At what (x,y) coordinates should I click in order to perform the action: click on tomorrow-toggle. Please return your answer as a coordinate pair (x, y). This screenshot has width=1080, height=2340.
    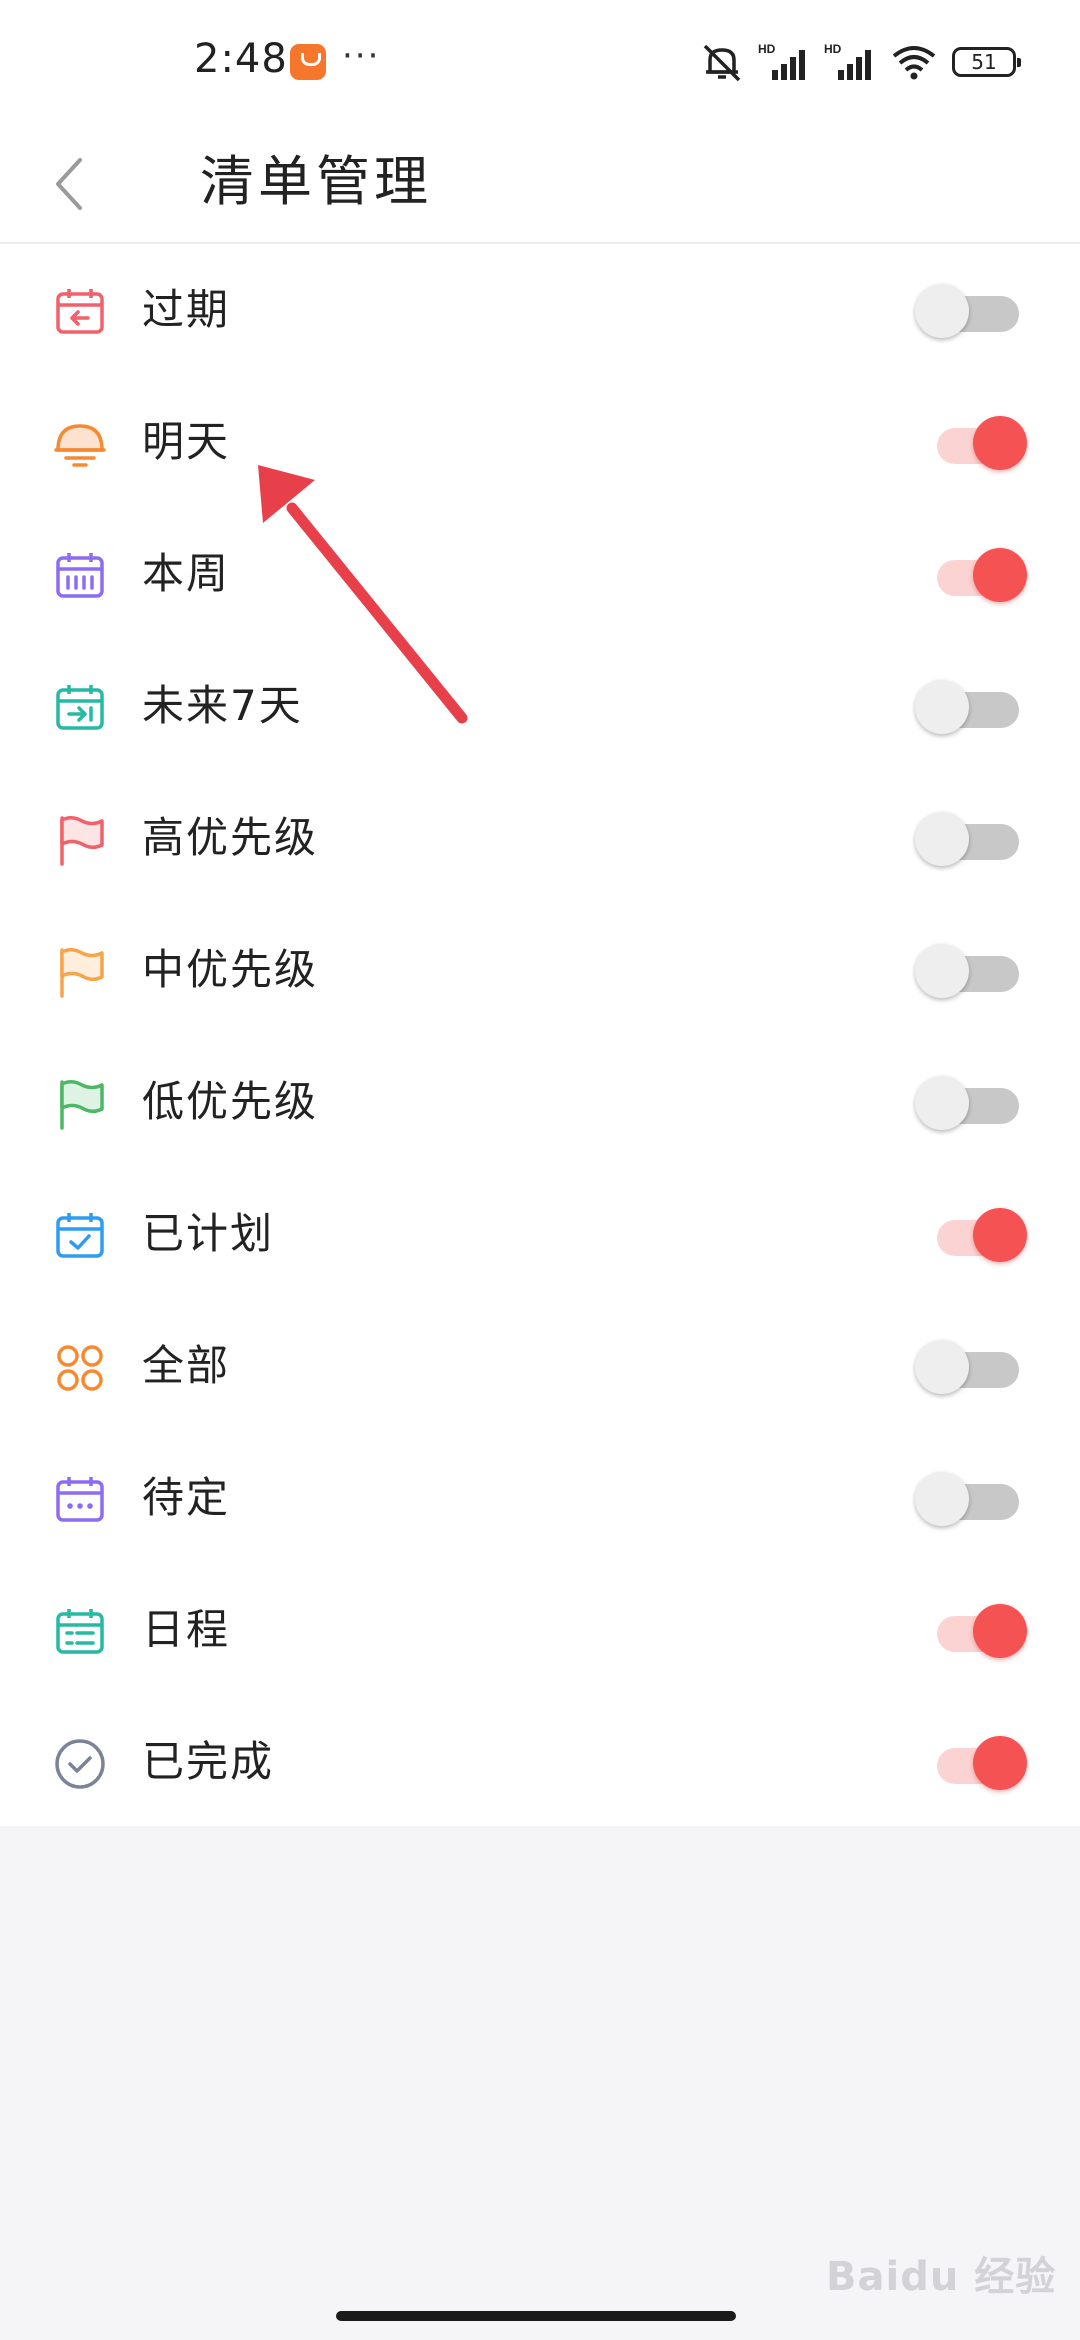
    Looking at the image, I should click on (972, 443).